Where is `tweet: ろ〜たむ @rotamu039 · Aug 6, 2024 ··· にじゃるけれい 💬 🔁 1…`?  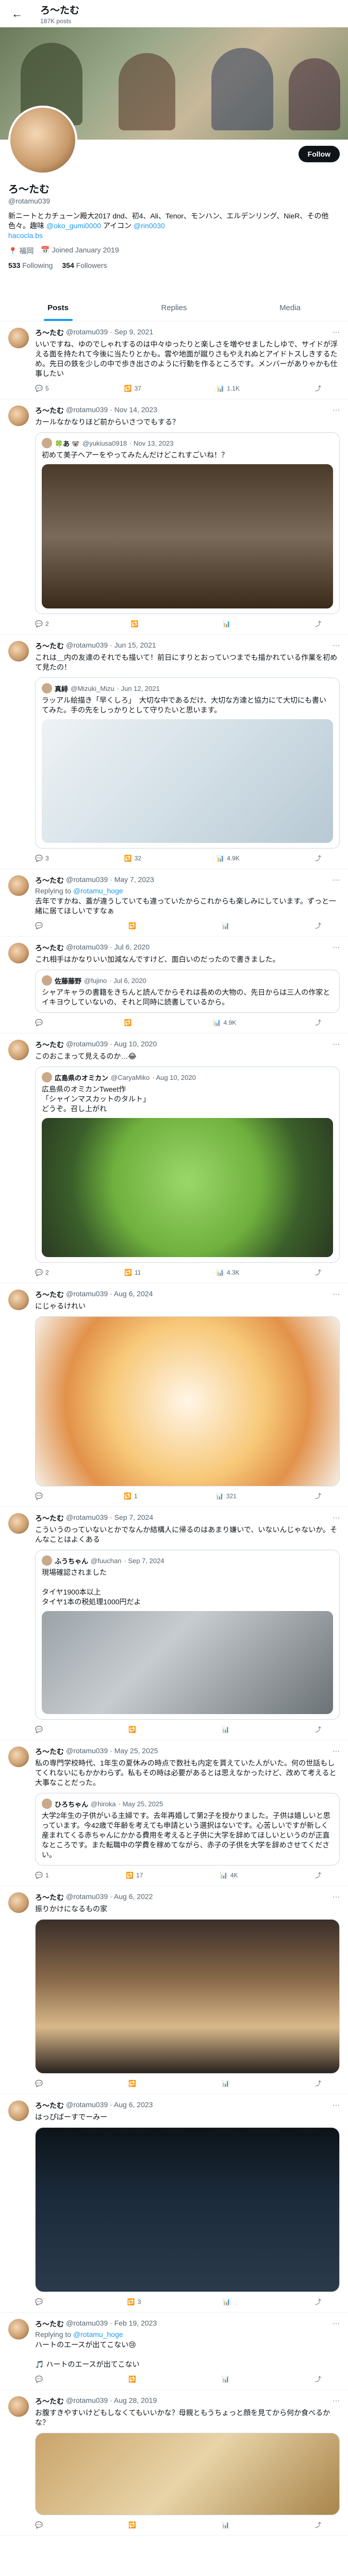 tweet: ろ〜たむ @rotamu039 · Aug 6, 2024 ··· にじゃるけれい 💬 🔁 1… is located at coordinates (174, 1395).